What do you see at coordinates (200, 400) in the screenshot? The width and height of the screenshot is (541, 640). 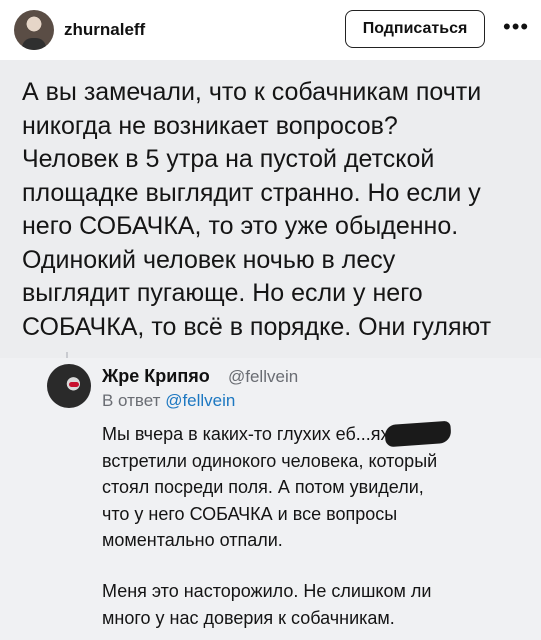 I see `reply-to-handle: @fellvein` at bounding box center [200, 400].